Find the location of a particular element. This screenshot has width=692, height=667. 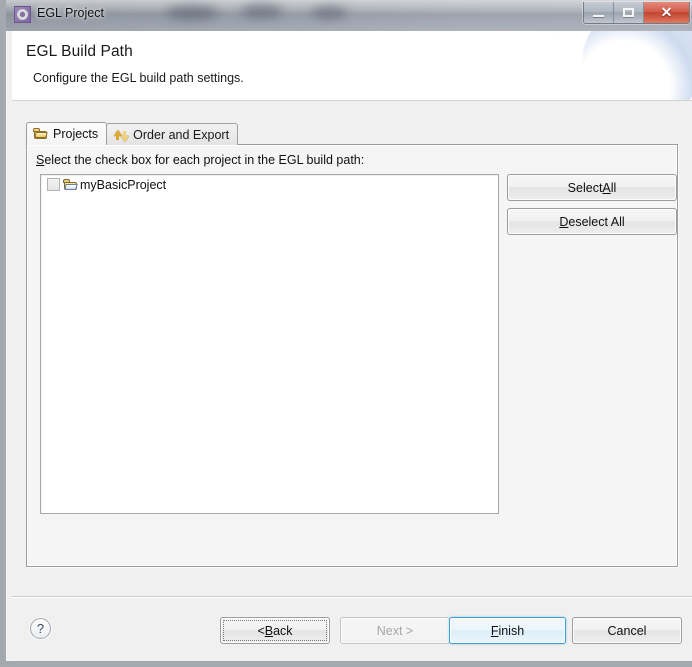

next-label: Next > is located at coordinates (395, 630).